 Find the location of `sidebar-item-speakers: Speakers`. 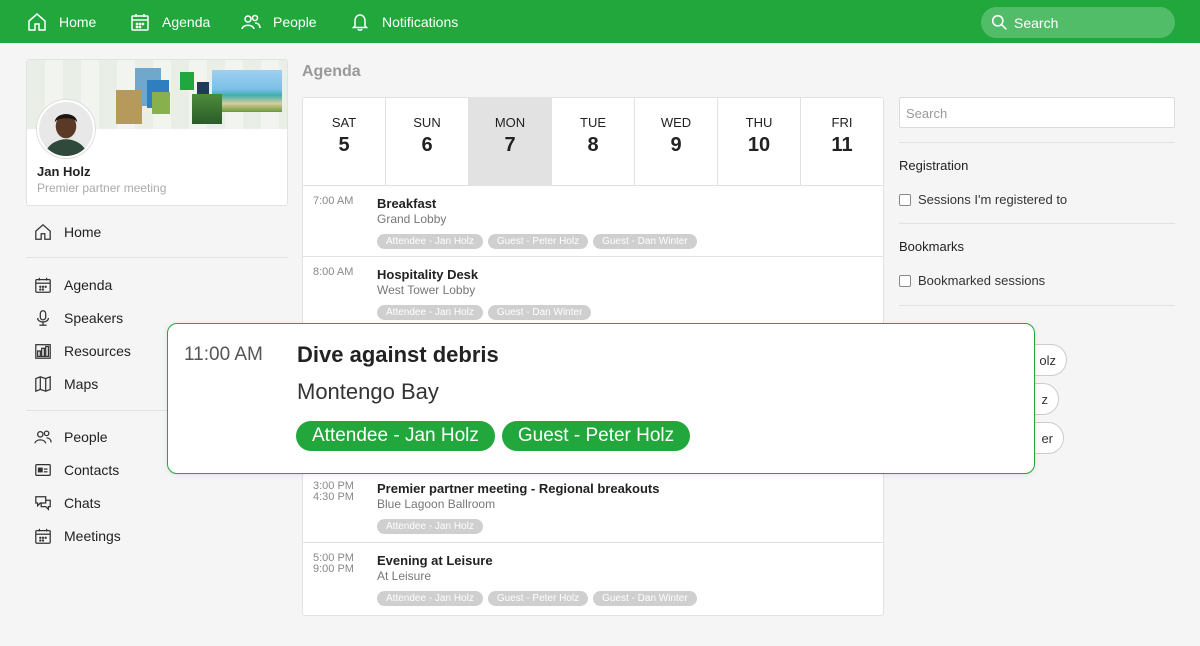

sidebar-item-speakers: Speakers is located at coordinates (78, 318).